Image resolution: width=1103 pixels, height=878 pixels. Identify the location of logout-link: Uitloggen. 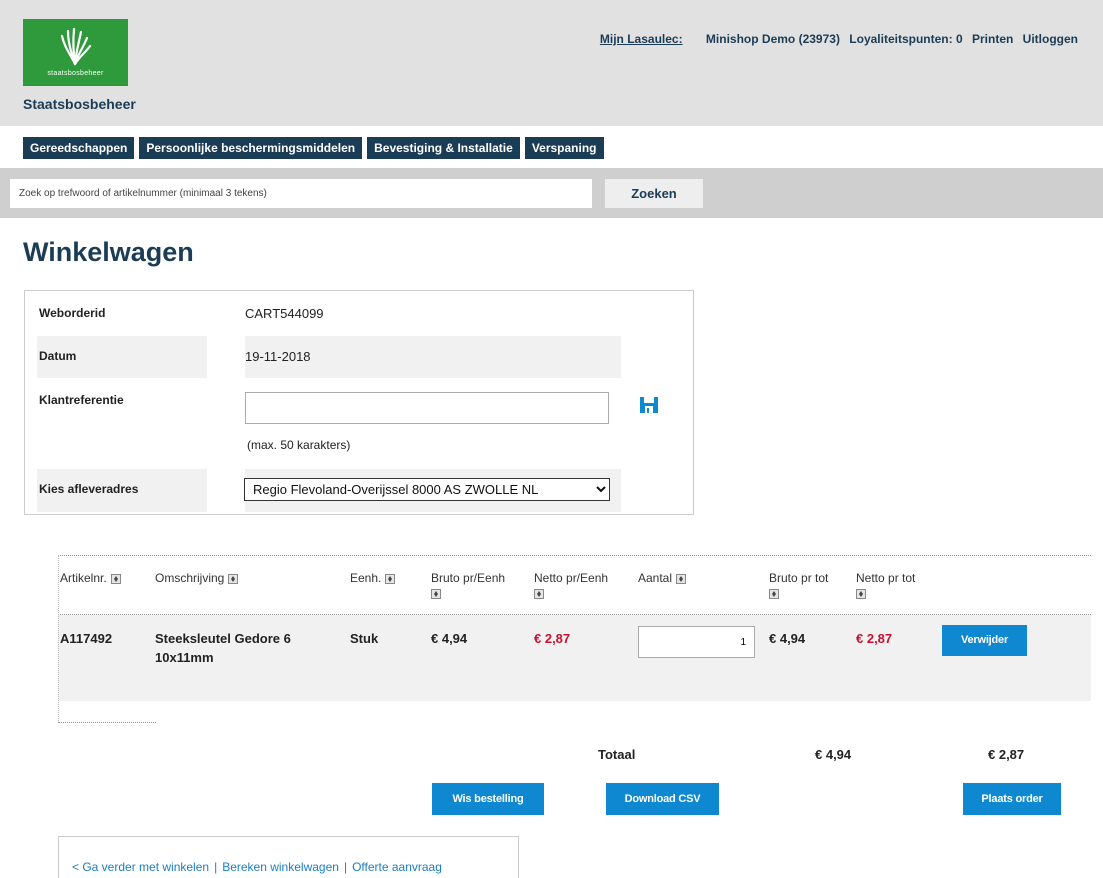
(1050, 39).